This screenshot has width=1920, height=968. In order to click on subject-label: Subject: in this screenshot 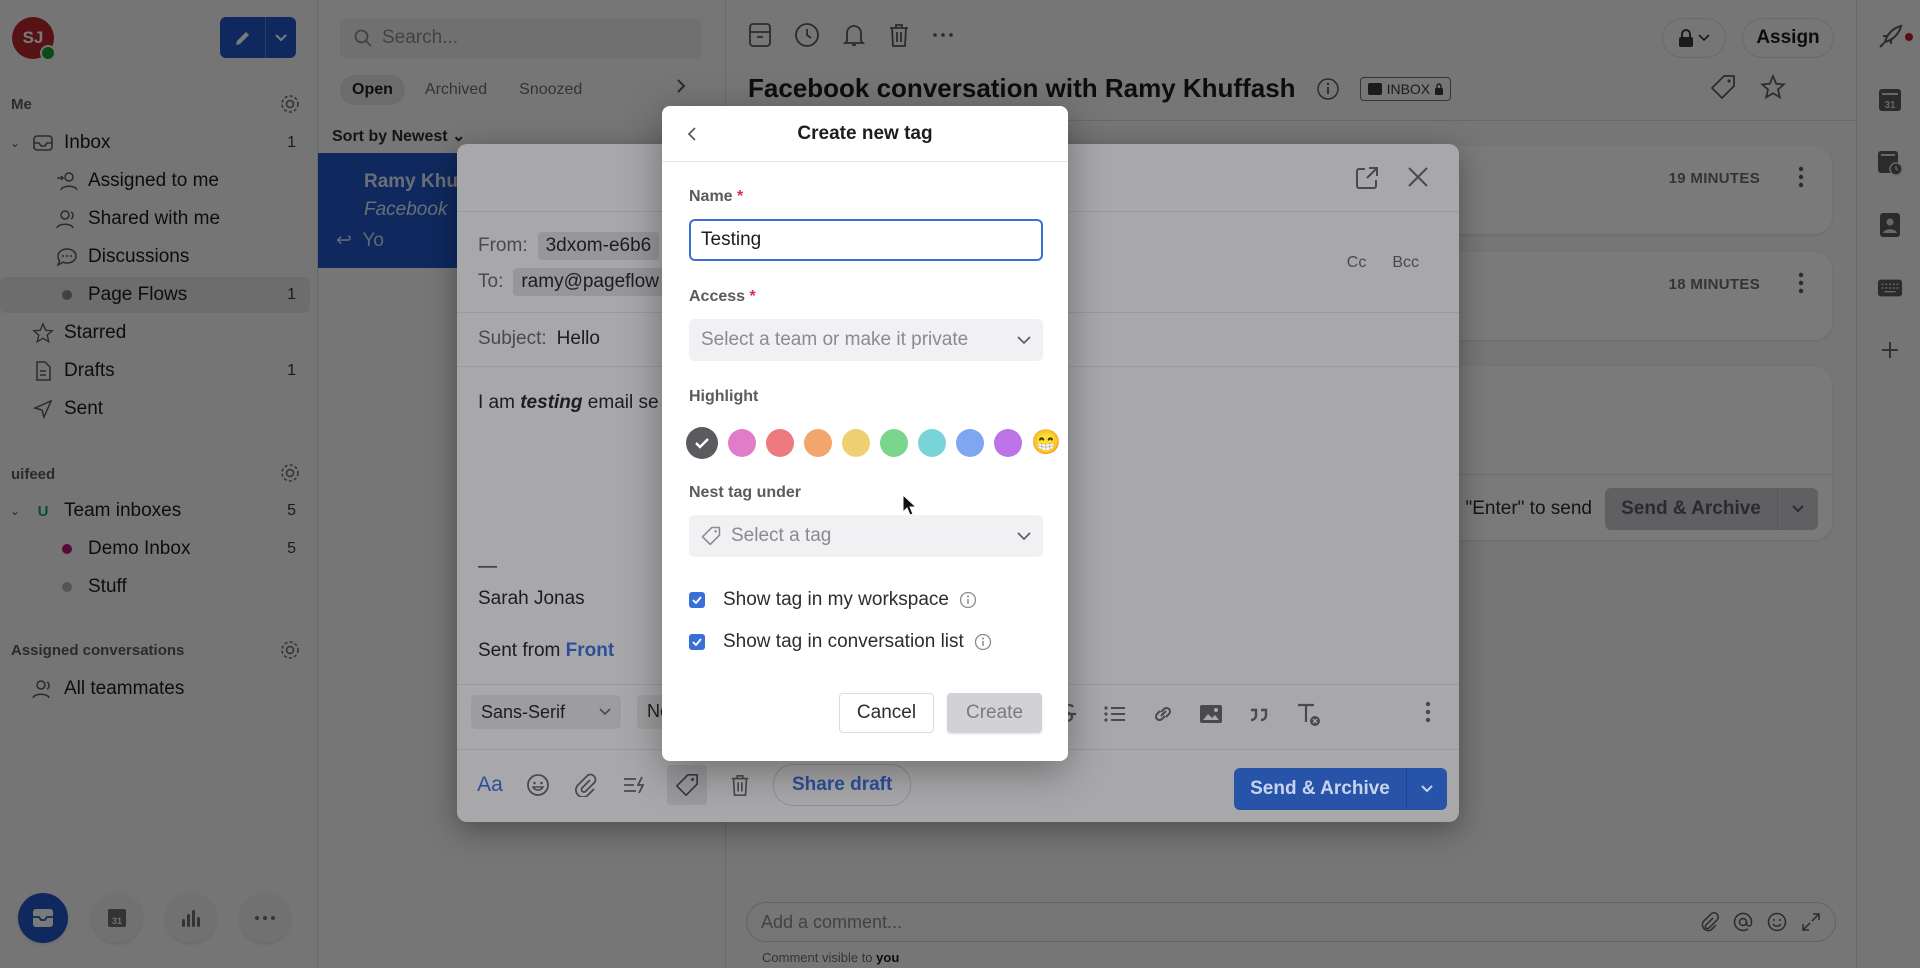, I will do `click(512, 338)`.